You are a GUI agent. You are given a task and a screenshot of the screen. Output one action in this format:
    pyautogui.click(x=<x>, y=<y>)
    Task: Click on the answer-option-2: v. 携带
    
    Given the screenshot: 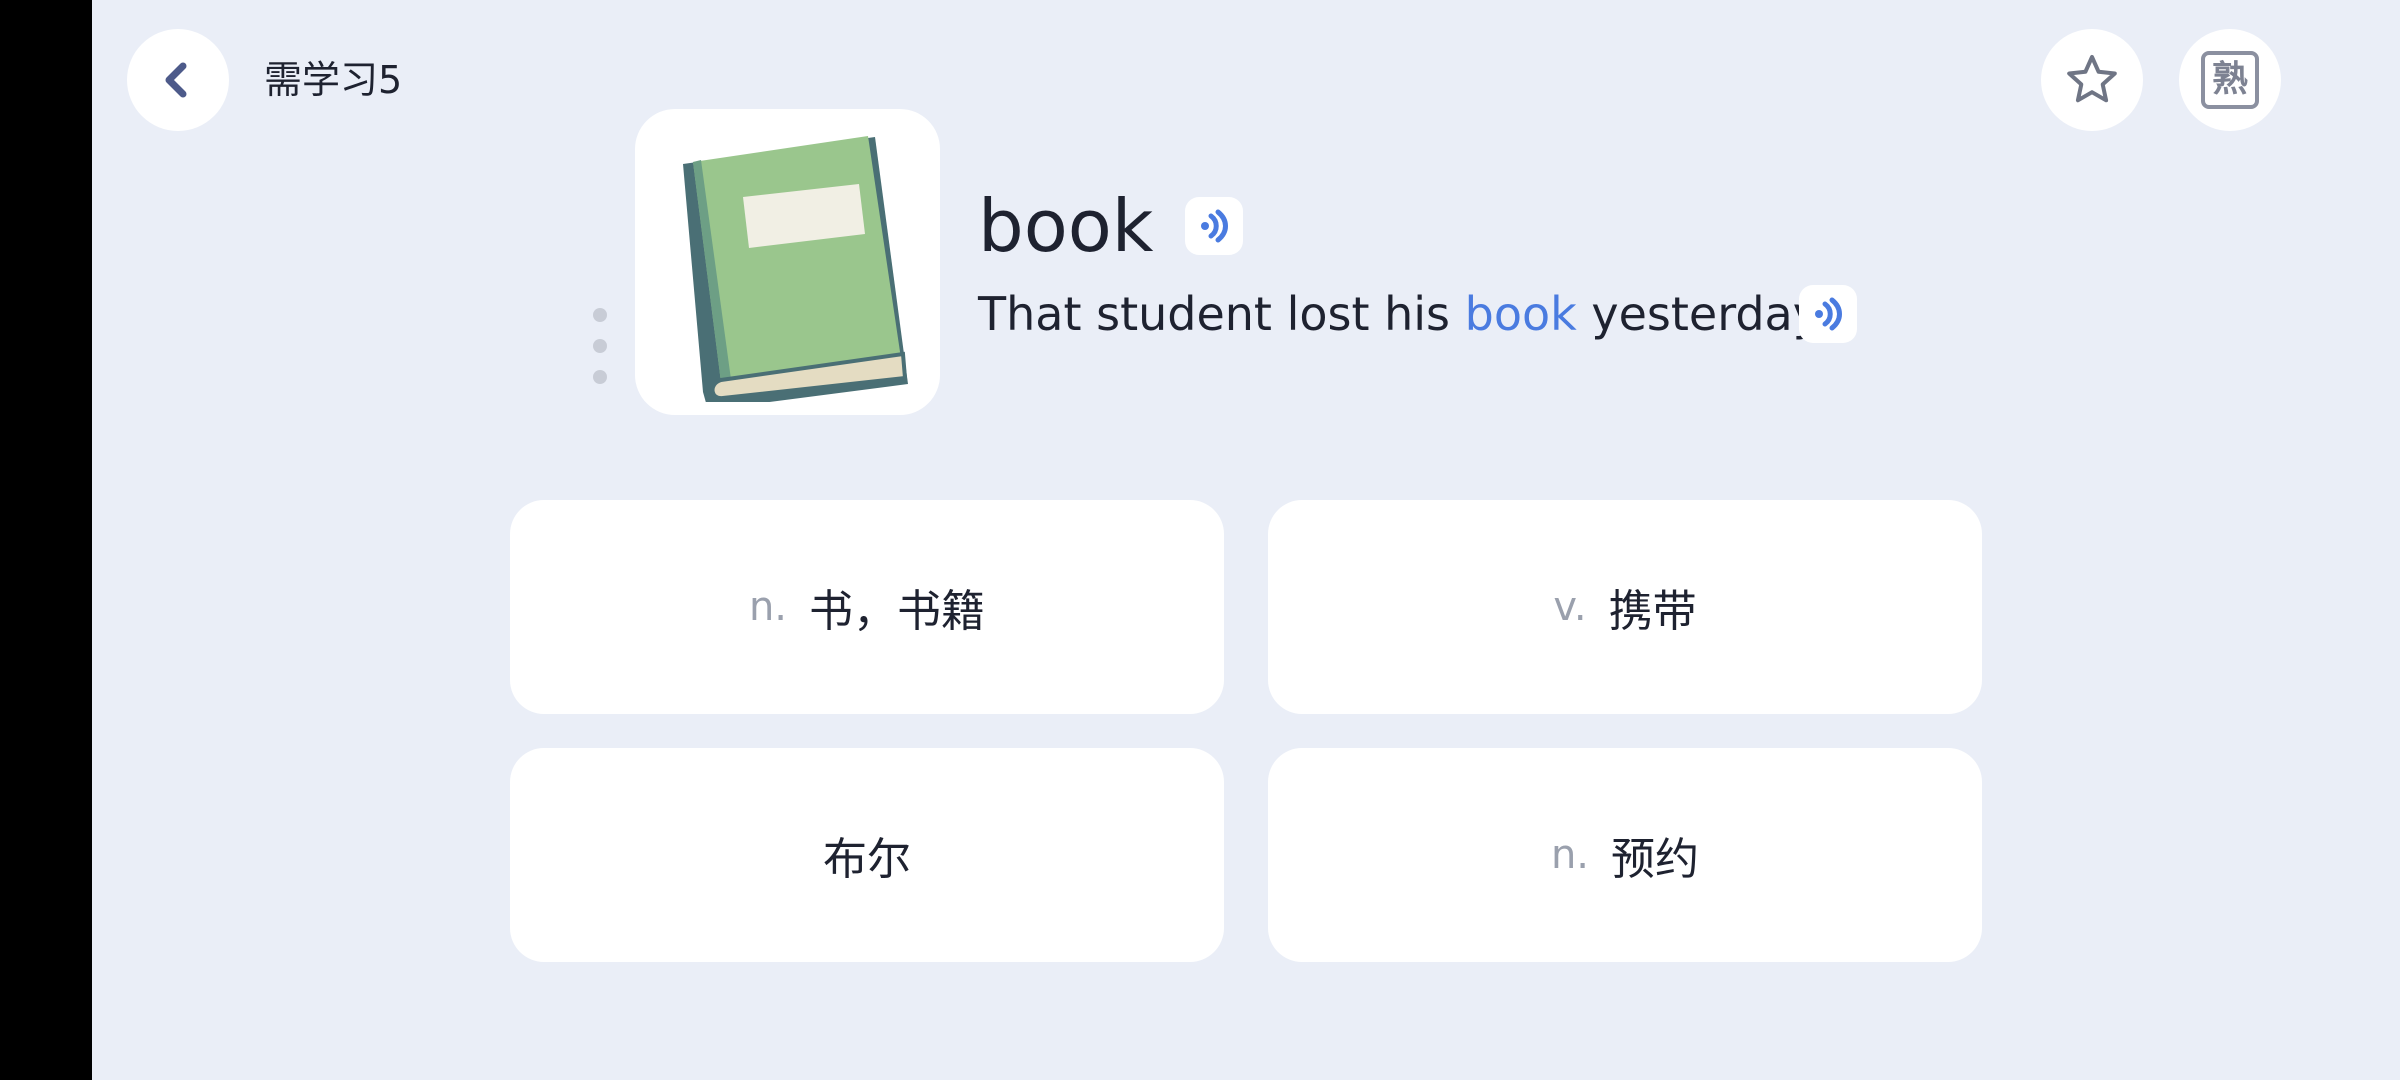 What is the action you would take?
    pyautogui.click(x=1625, y=607)
    